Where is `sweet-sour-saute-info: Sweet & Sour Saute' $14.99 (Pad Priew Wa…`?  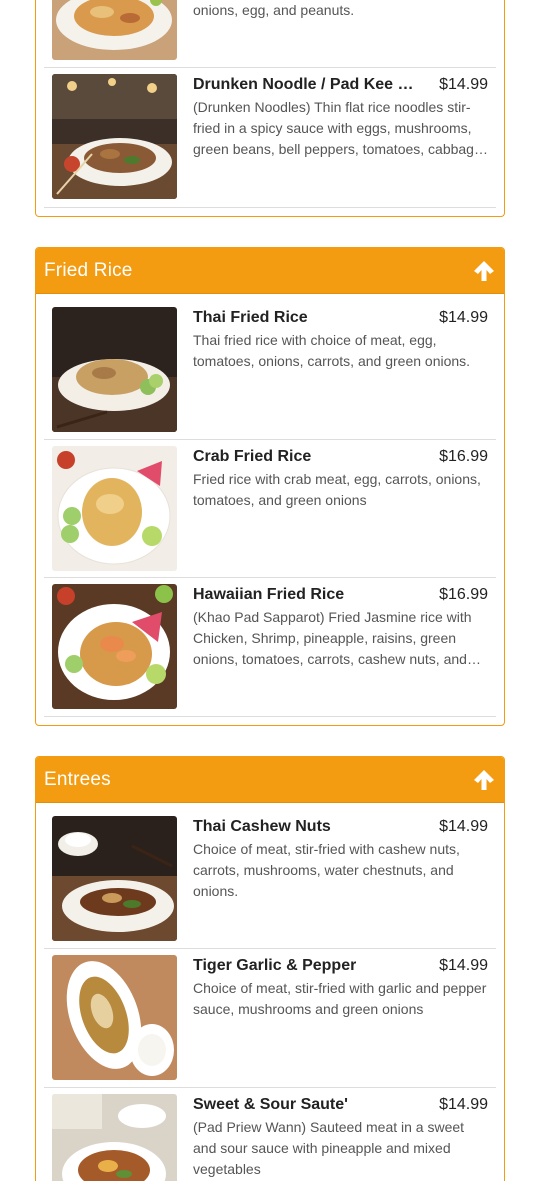 sweet-sour-saute-info: Sweet & Sour Saute' $14.99 (Pad Priew Wa… is located at coordinates (332, 1137).